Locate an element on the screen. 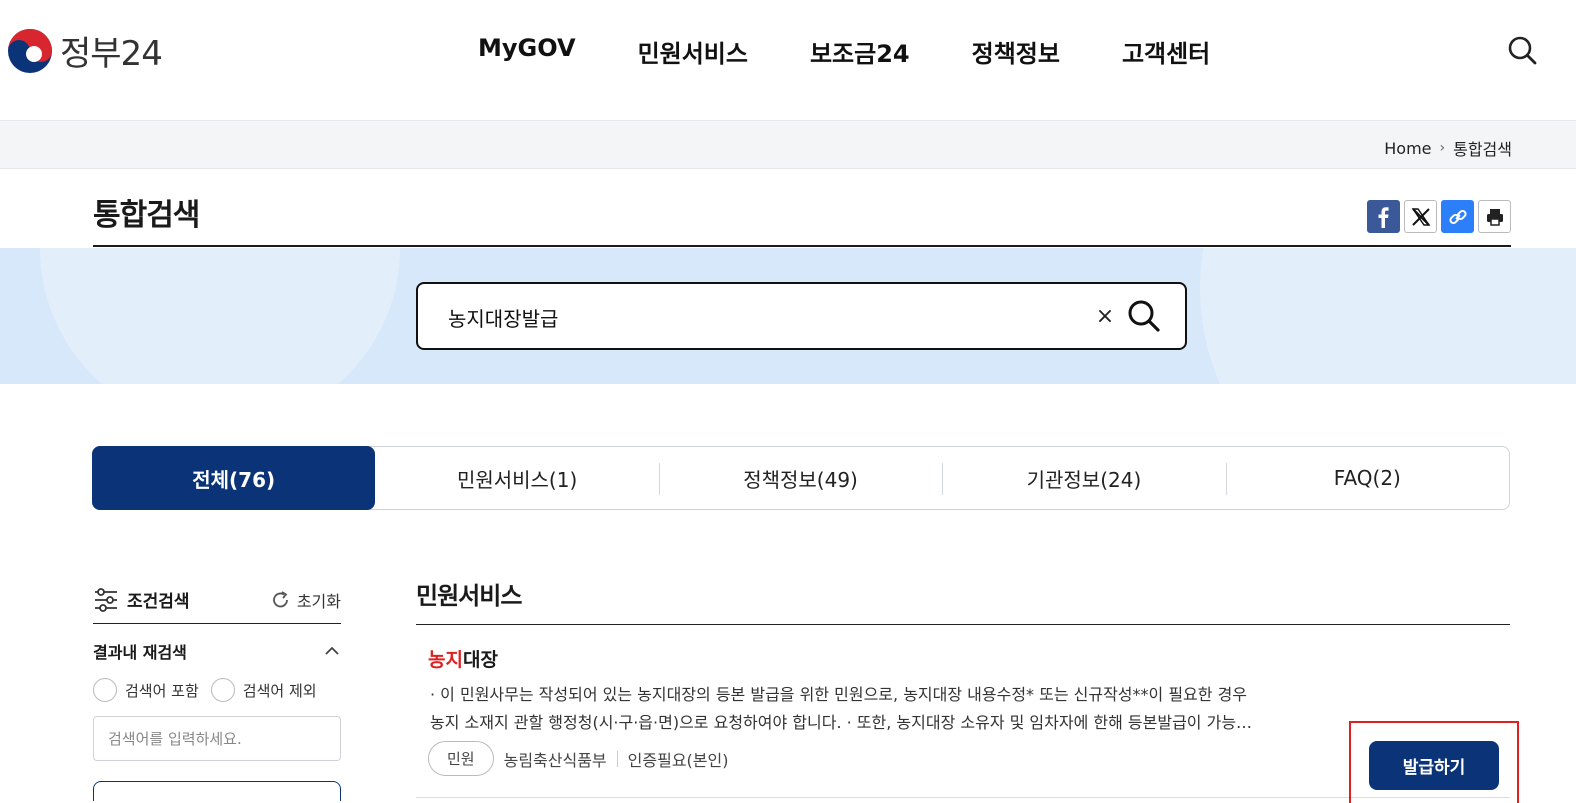  site-header: 정부24 MyGOV 민원서비스 보조금24 정책정보 고객센터 is located at coordinates (788, 60).